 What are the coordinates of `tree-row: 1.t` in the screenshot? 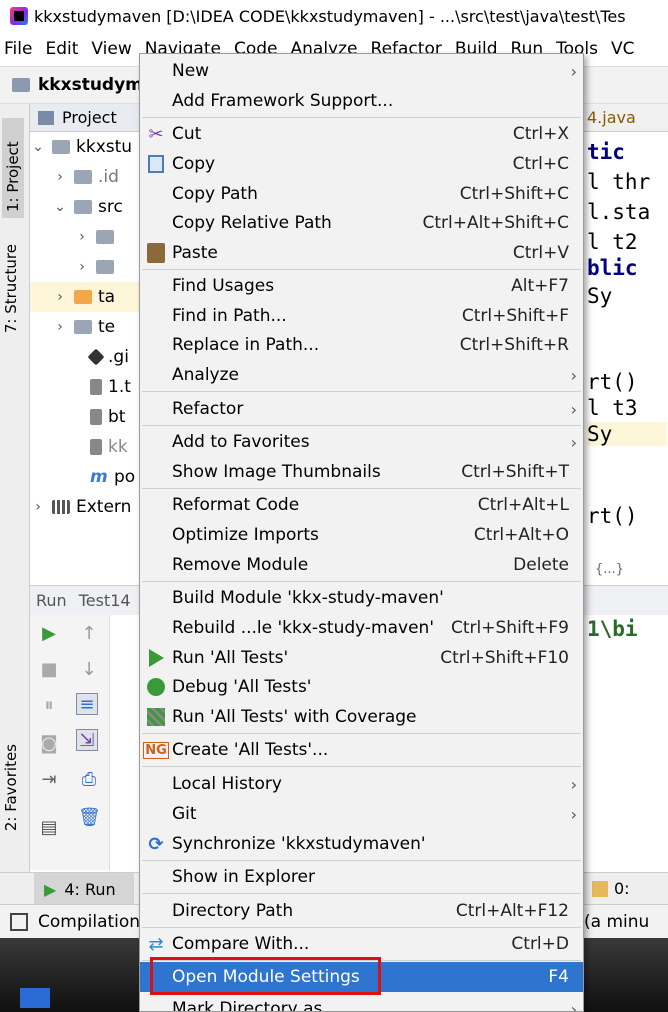 It's located at (85, 387).